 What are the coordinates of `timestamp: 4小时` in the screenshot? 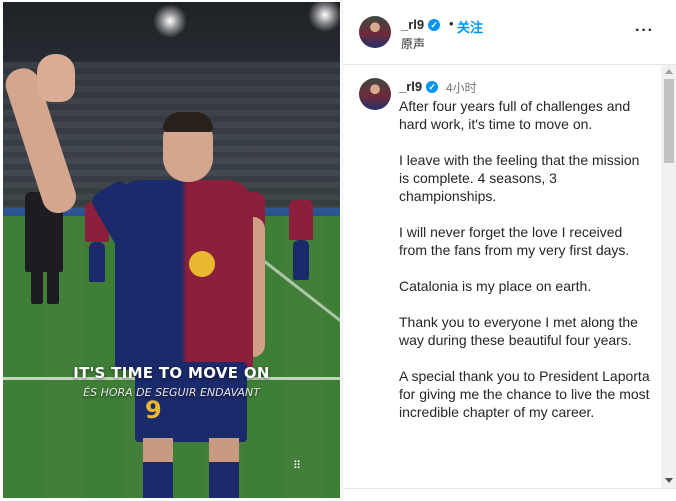 It's located at (461, 87).